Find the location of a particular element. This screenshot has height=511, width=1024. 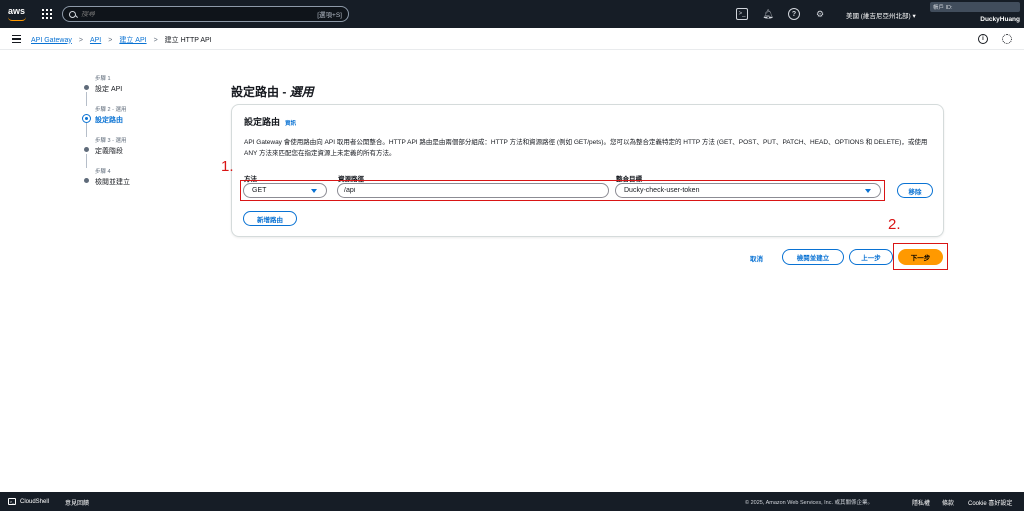

info-icon: i is located at coordinates (983, 39).